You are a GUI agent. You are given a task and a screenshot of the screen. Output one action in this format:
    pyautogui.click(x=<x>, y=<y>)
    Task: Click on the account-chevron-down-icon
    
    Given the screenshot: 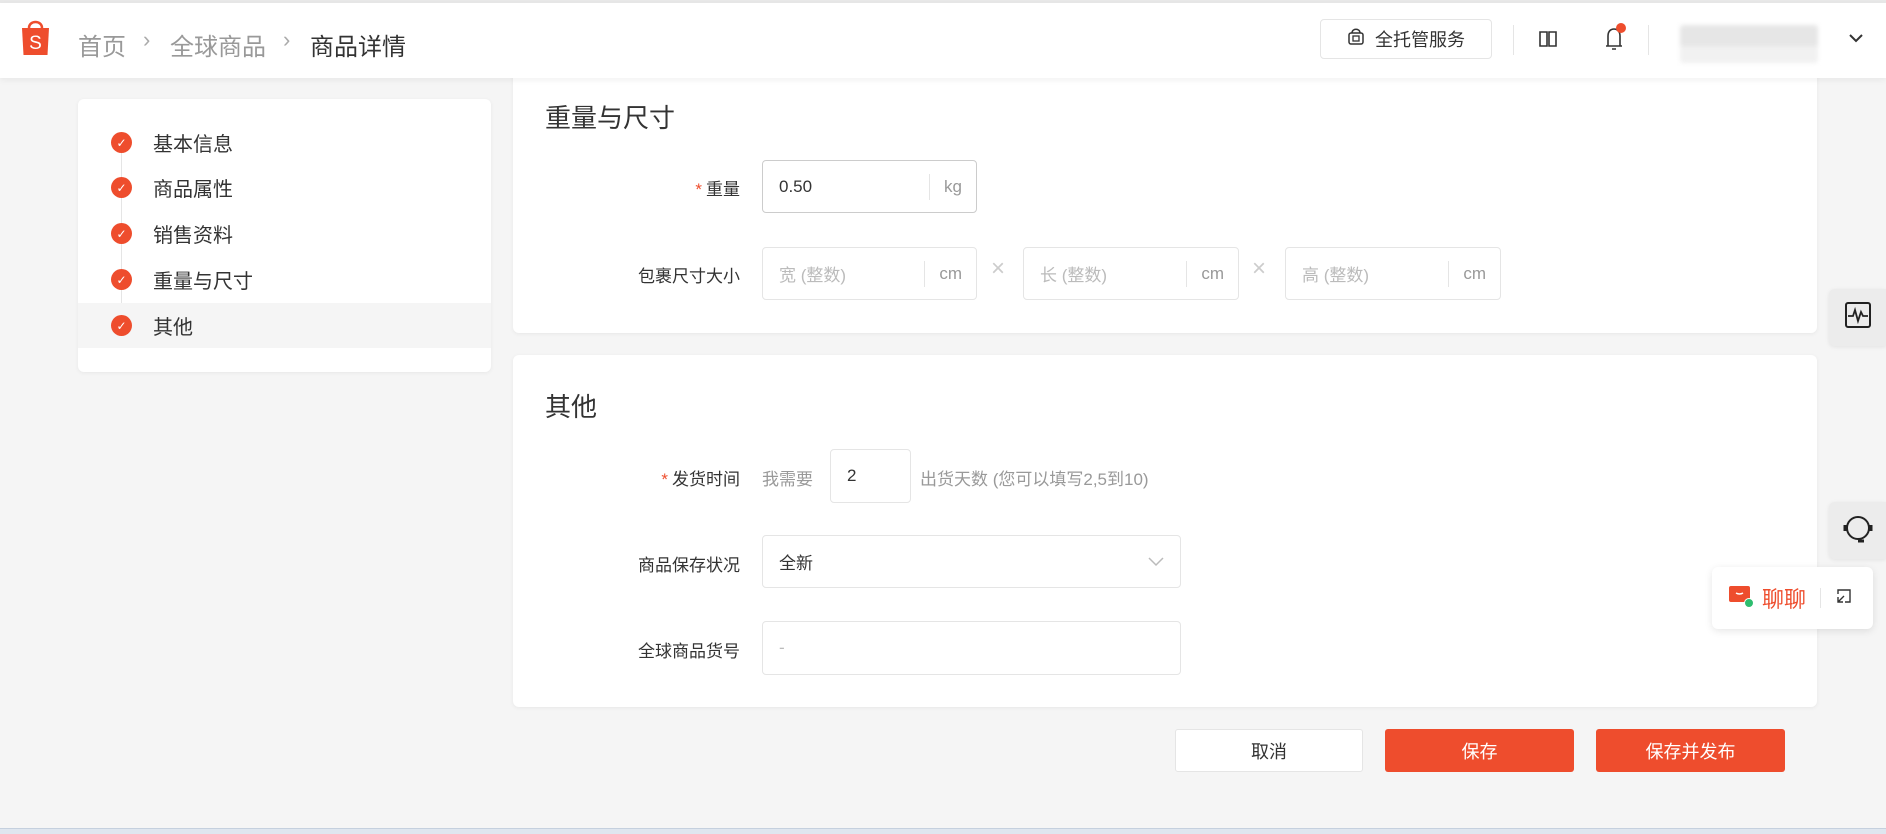 What is the action you would take?
    pyautogui.click(x=1856, y=40)
    